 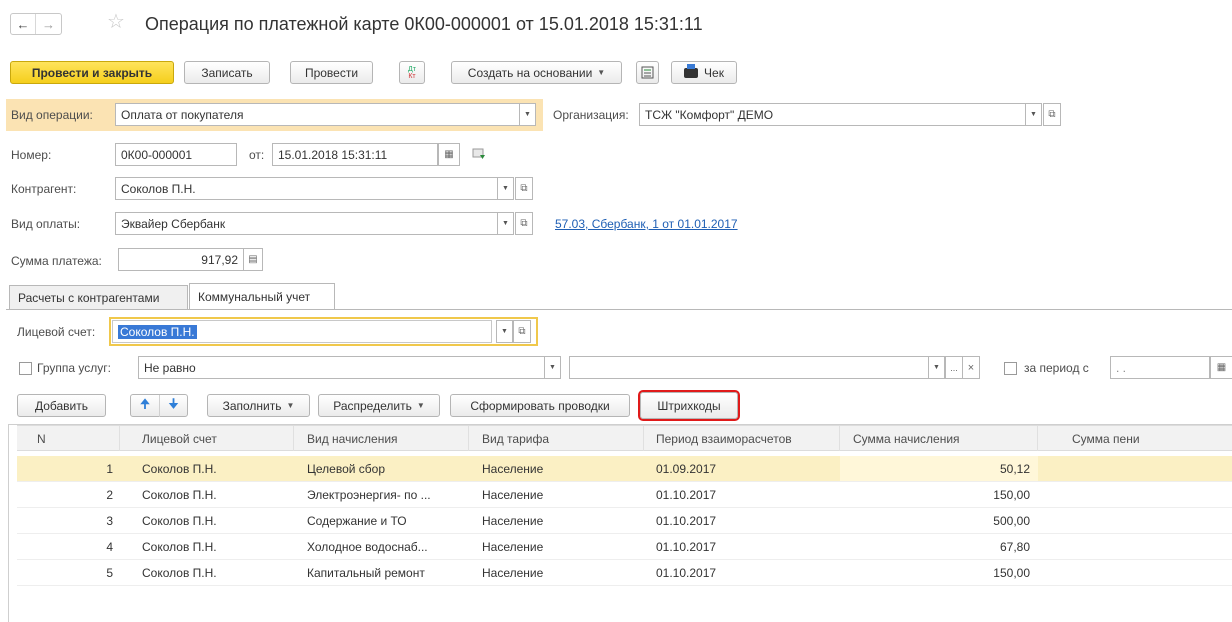 What do you see at coordinates (505, 223) in the screenshot?
I see `payment-type-dropdown-icon: ▼` at bounding box center [505, 223].